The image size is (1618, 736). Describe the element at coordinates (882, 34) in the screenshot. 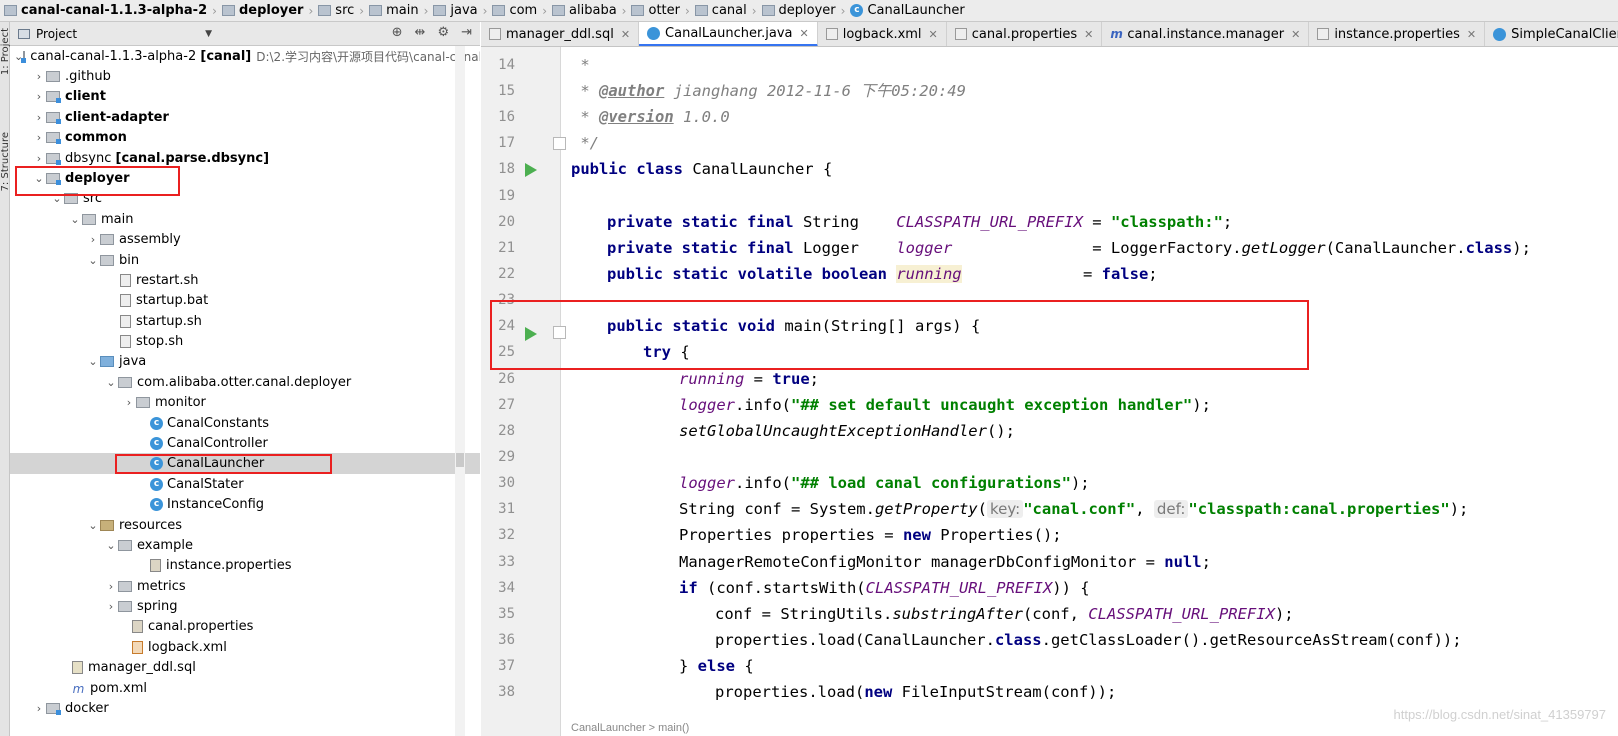

I see `tab-logback: logback.xml ✕` at that location.